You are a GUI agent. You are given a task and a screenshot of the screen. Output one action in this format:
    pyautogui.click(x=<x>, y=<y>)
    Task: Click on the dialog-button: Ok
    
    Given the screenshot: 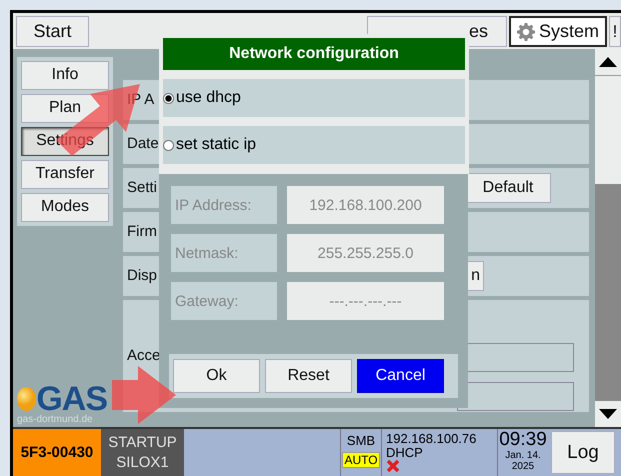 What is the action you would take?
    pyautogui.click(x=216, y=376)
    